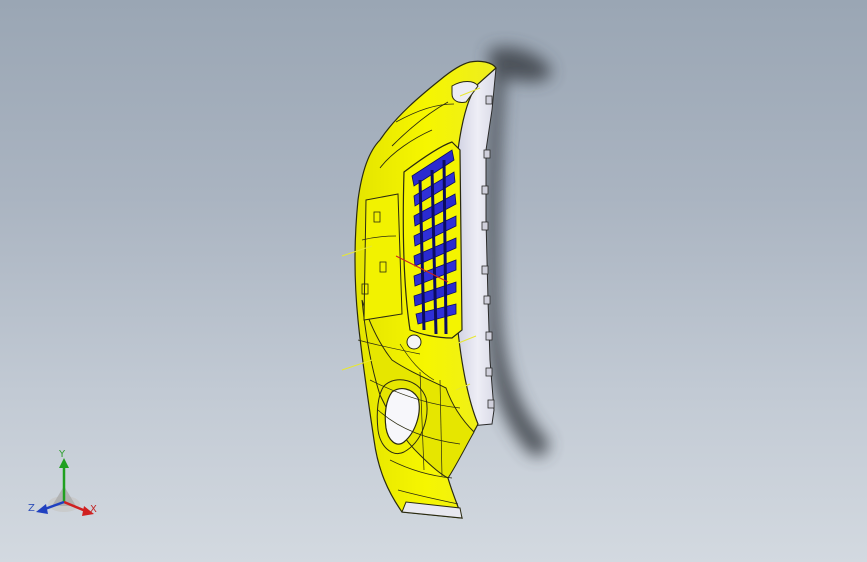  What do you see at coordinates (383, 257) in the screenshot?
I see `license-plate-recess` at bounding box center [383, 257].